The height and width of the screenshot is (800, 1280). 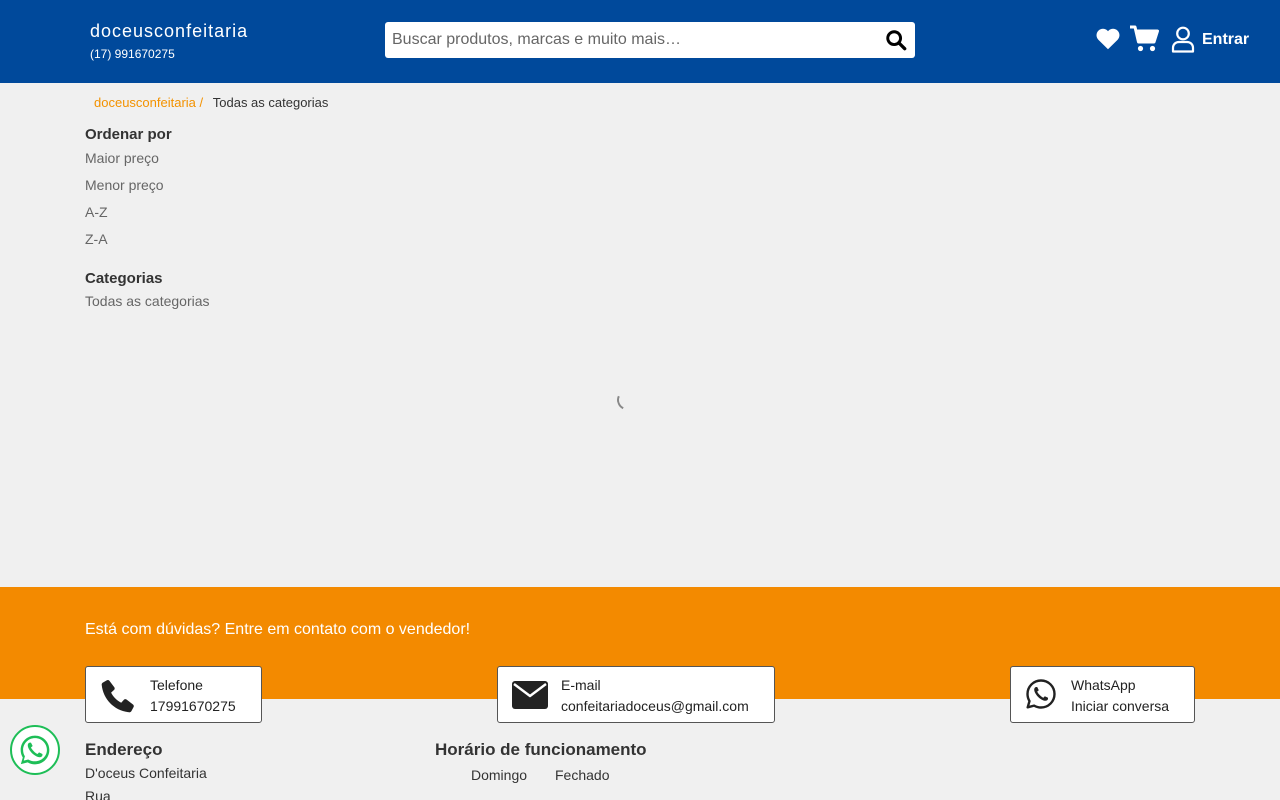 What do you see at coordinates (581, 685) in the screenshot?
I see `email-card-title: E-mail` at bounding box center [581, 685].